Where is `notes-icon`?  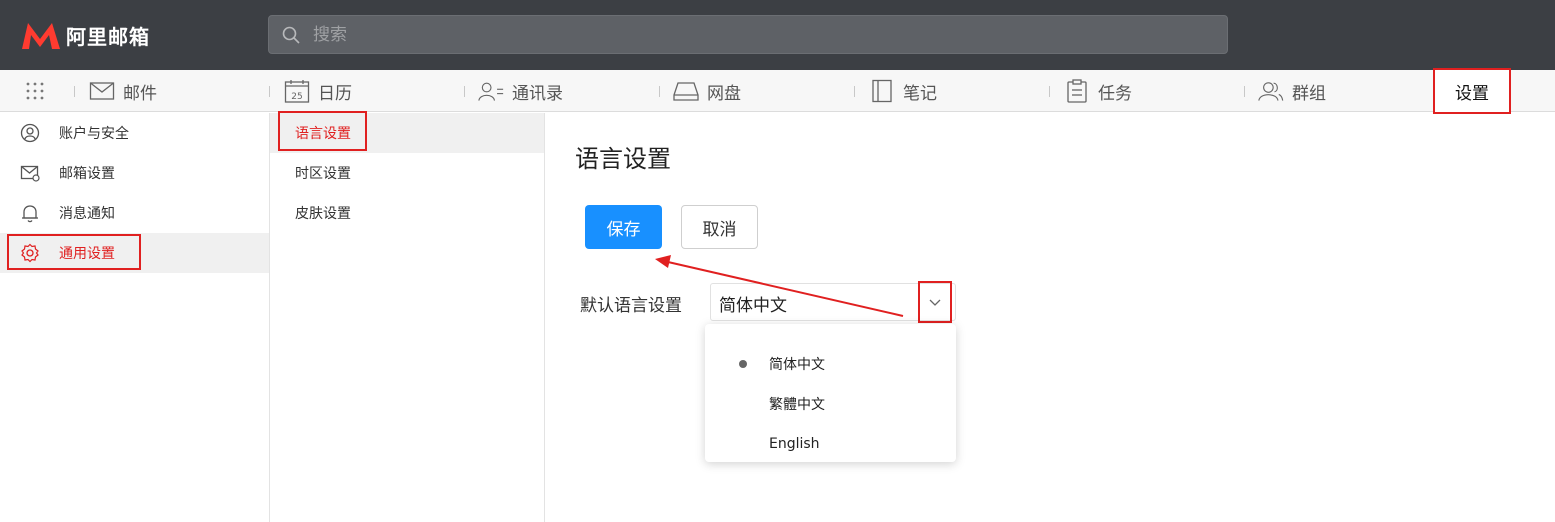
notes-icon is located at coordinates (882, 91).